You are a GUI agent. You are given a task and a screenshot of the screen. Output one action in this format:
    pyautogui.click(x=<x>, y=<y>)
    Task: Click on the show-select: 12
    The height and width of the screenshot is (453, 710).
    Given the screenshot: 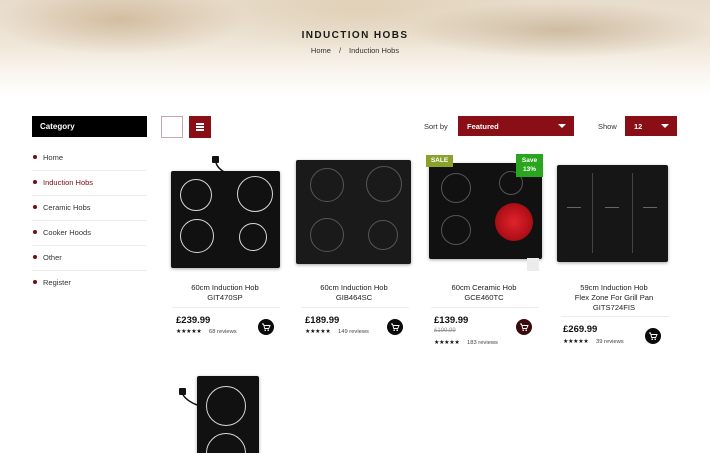 What is the action you would take?
    pyautogui.click(x=651, y=126)
    